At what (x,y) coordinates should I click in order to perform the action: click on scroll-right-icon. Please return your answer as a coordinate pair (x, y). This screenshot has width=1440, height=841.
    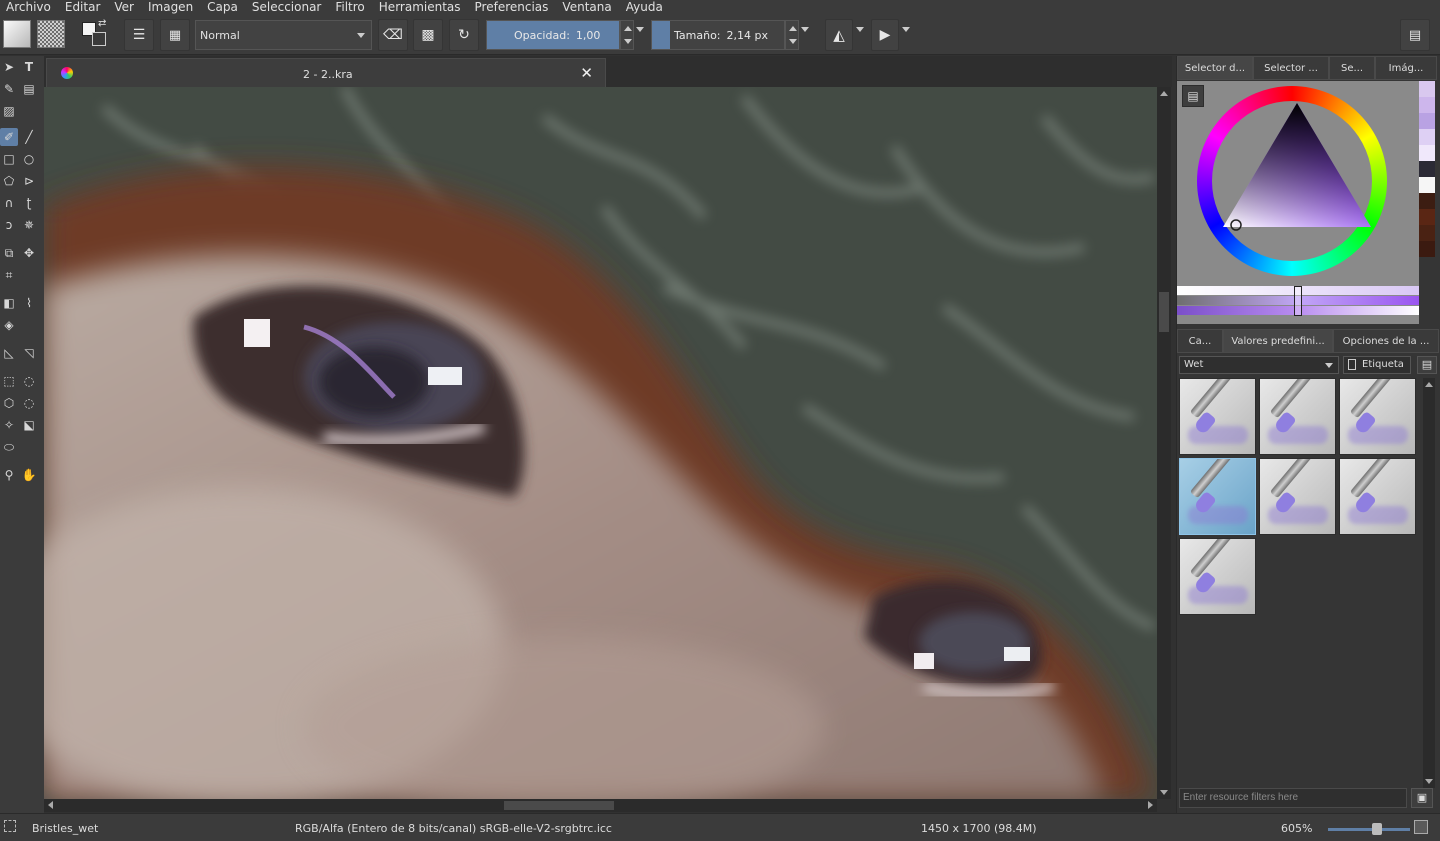
    Looking at the image, I should click on (1150, 805).